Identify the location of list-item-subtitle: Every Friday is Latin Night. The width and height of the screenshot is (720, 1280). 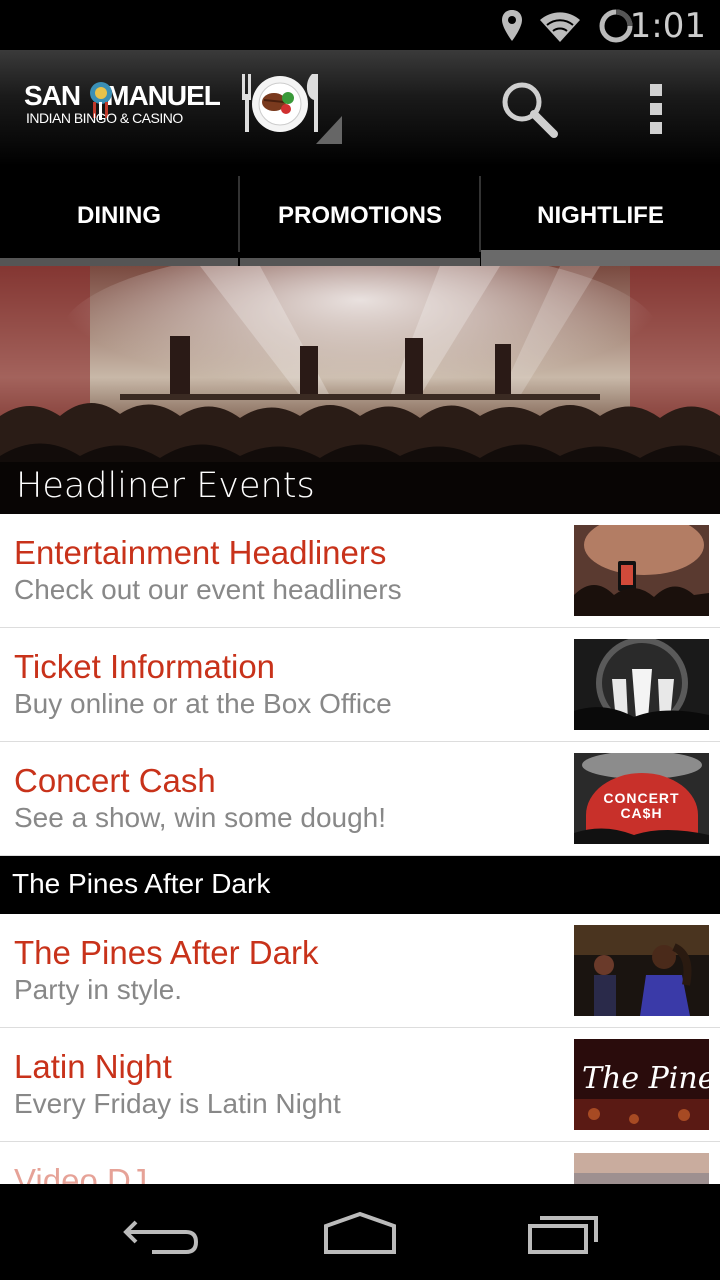
(177, 1103).